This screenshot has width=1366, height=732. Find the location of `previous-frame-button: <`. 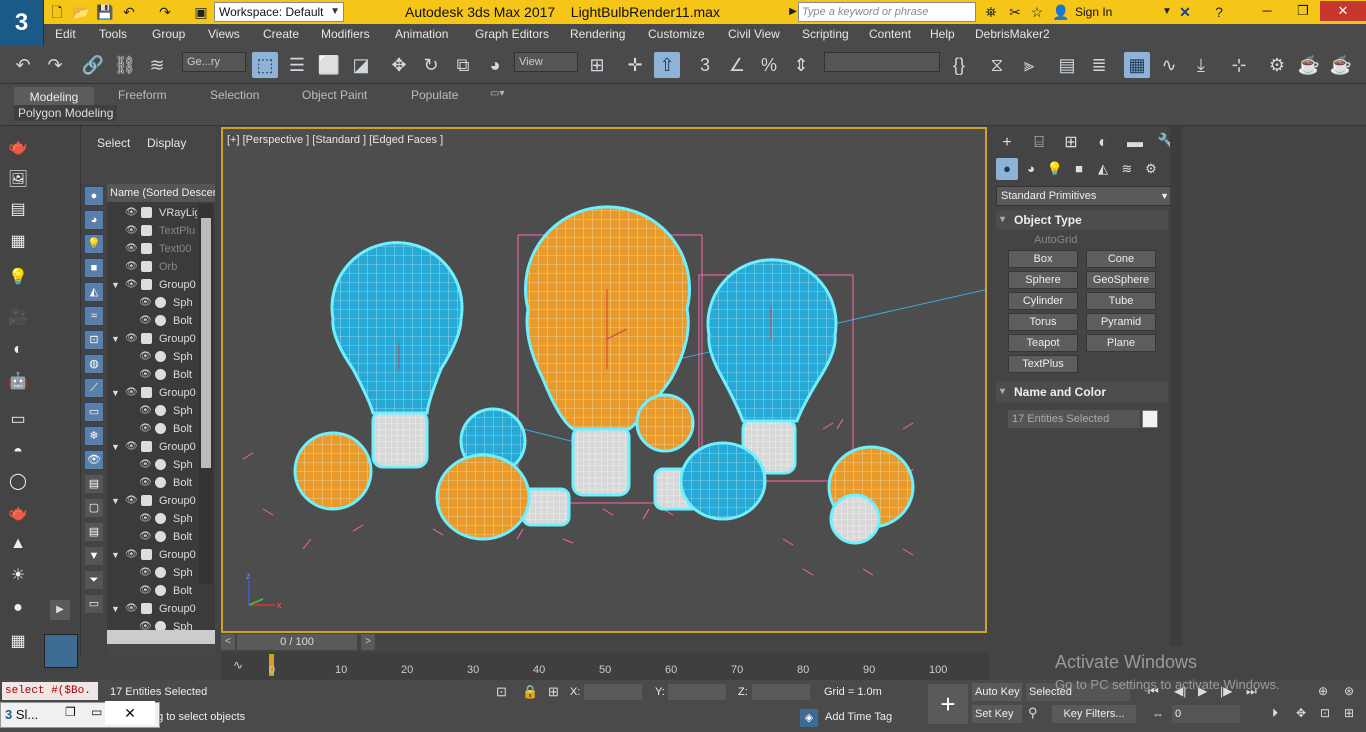

previous-frame-button: < is located at coordinates (228, 642).